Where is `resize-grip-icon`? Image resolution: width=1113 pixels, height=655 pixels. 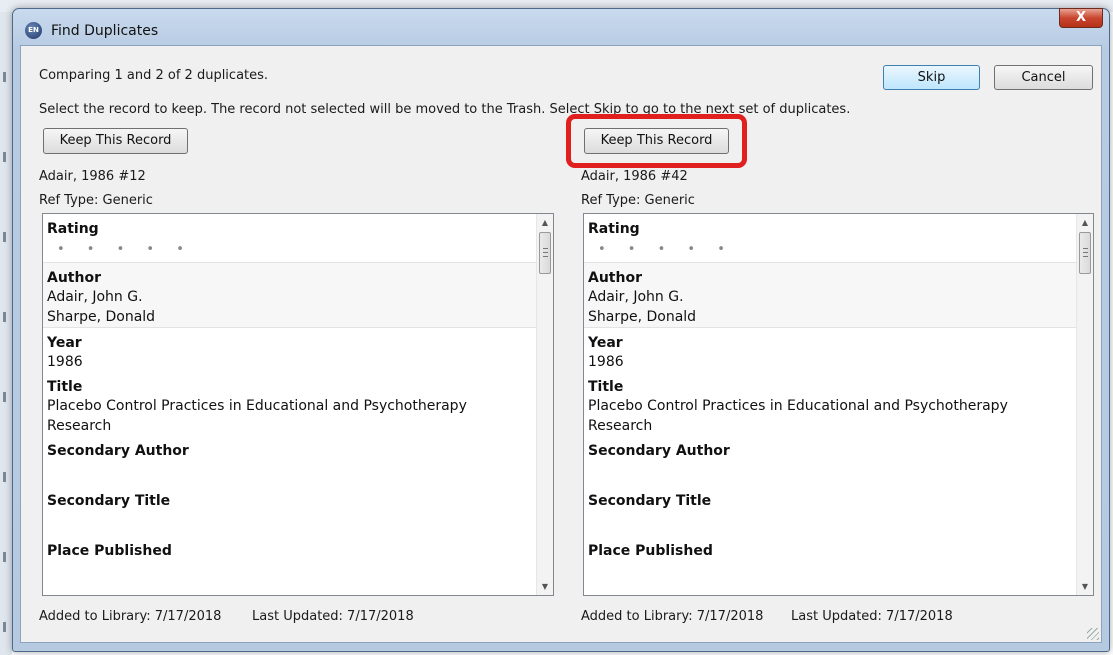
resize-grip-icon is located at coordinates (1093, 634).